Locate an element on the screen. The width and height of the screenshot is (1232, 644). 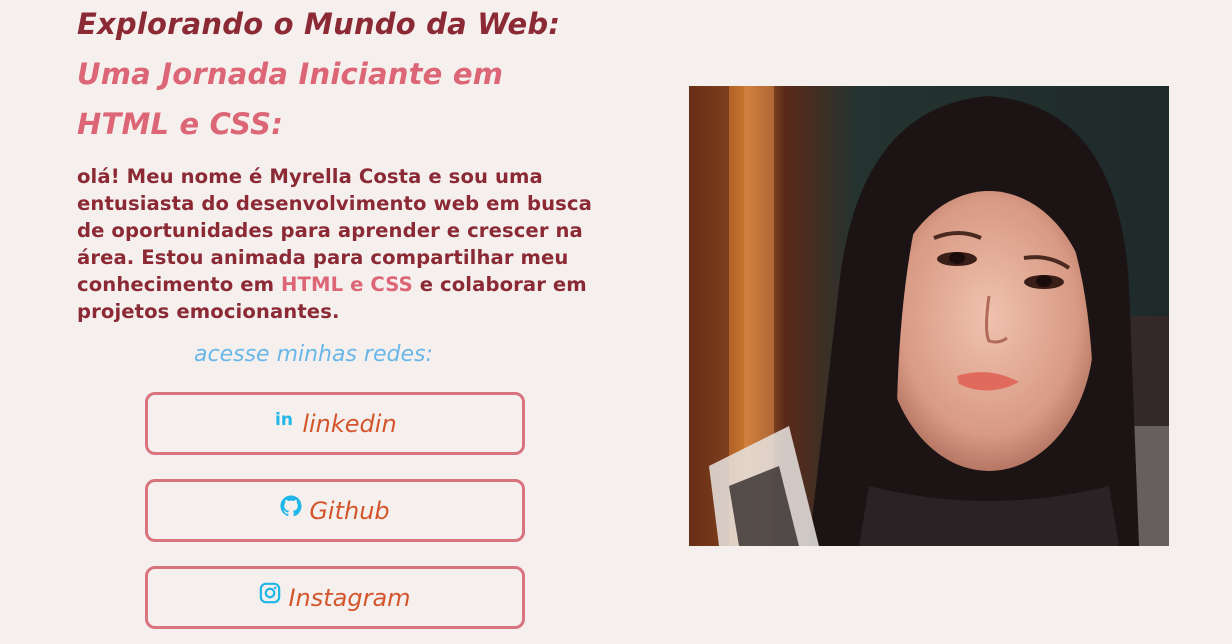
instagram-label: Instagram is located at coordinates (349, 597).